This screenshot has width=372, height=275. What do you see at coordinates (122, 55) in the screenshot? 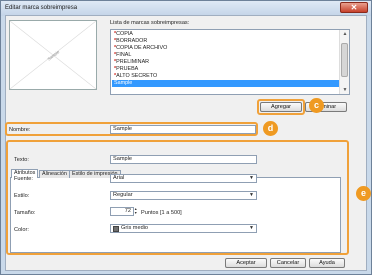
I see `list-item: *FINAL` at bounding box center [122, 55].